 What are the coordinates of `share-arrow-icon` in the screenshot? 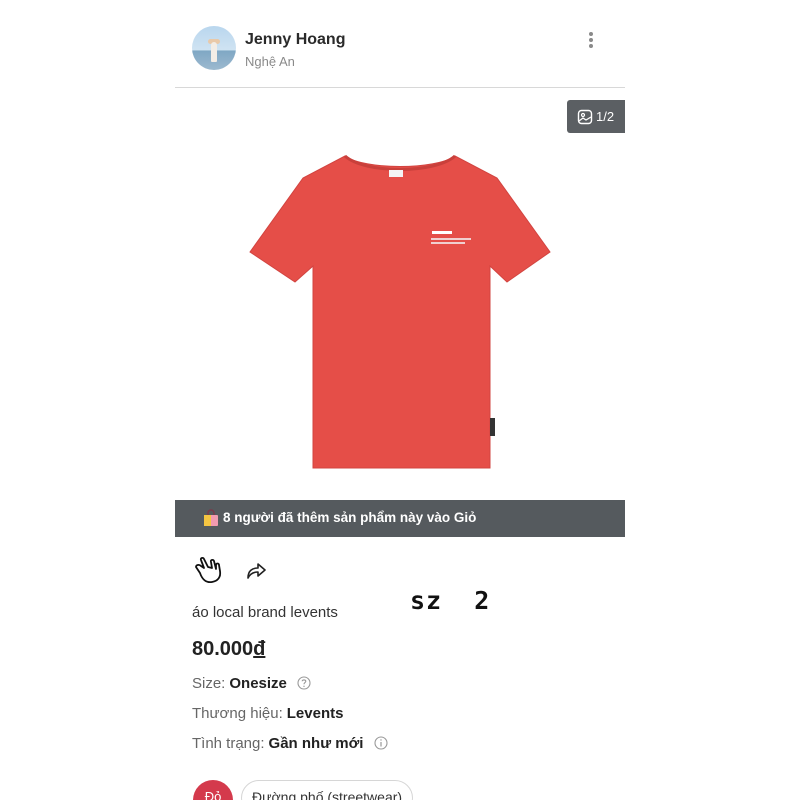 It's located at (256, 570).